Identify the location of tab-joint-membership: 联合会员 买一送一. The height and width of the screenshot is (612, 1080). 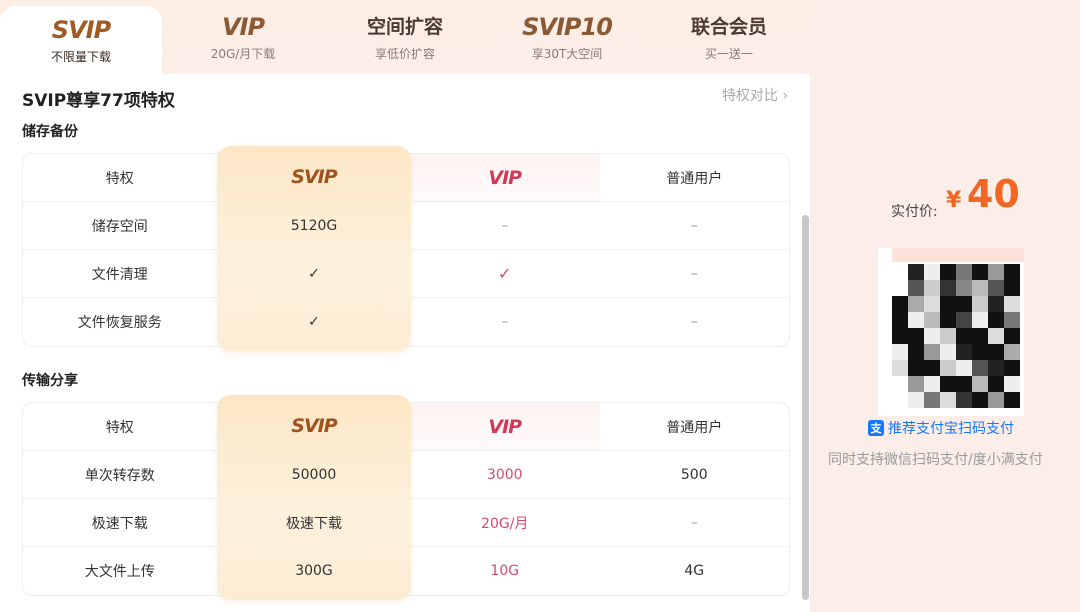
(729, 37).